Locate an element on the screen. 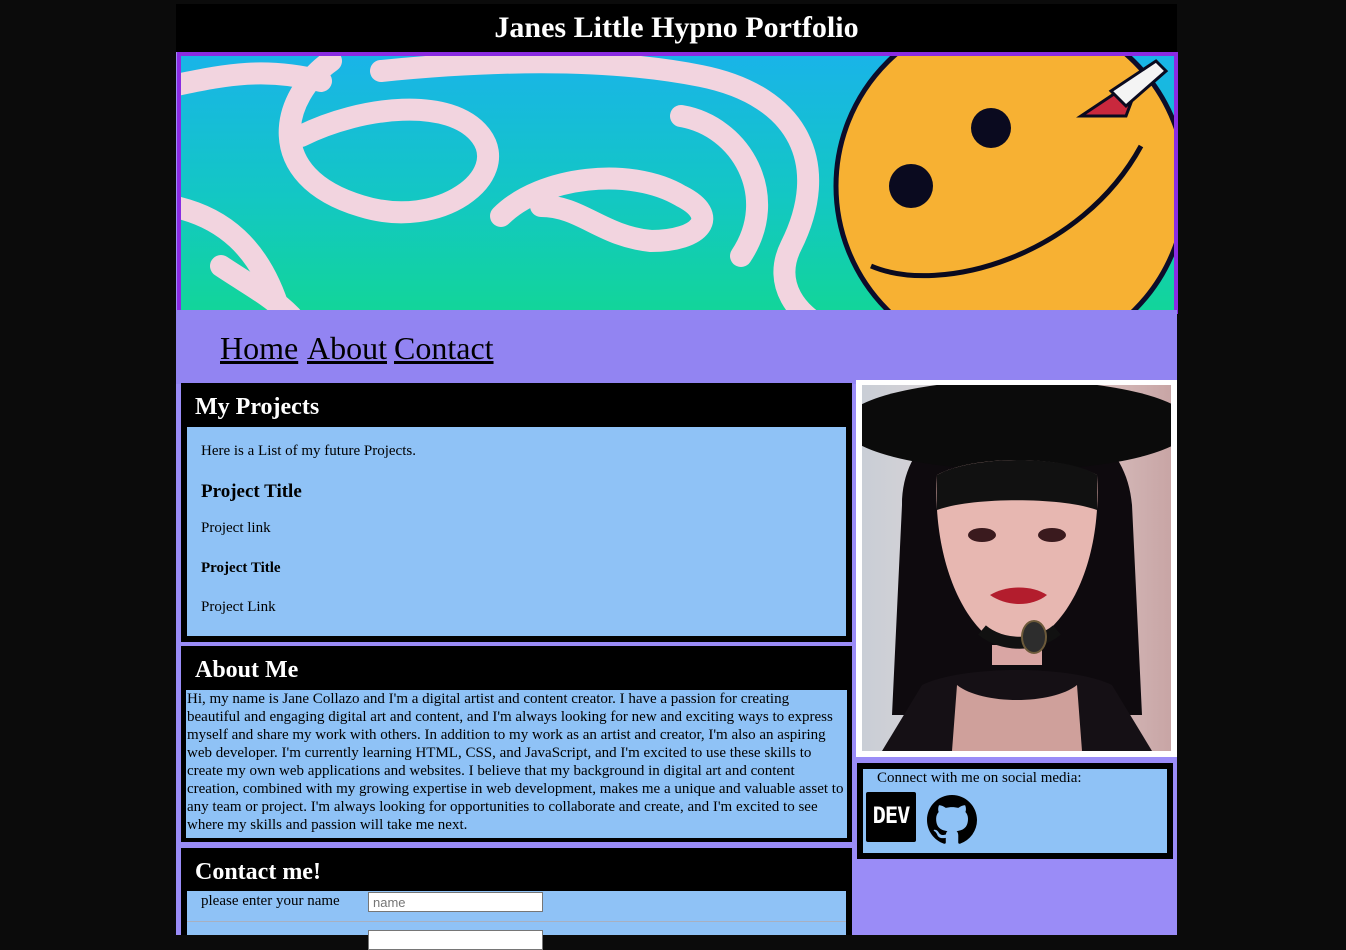 The height and width of the screenshot is (950, 1346). nav-link-home: Home is located at coordinates (259, 348).